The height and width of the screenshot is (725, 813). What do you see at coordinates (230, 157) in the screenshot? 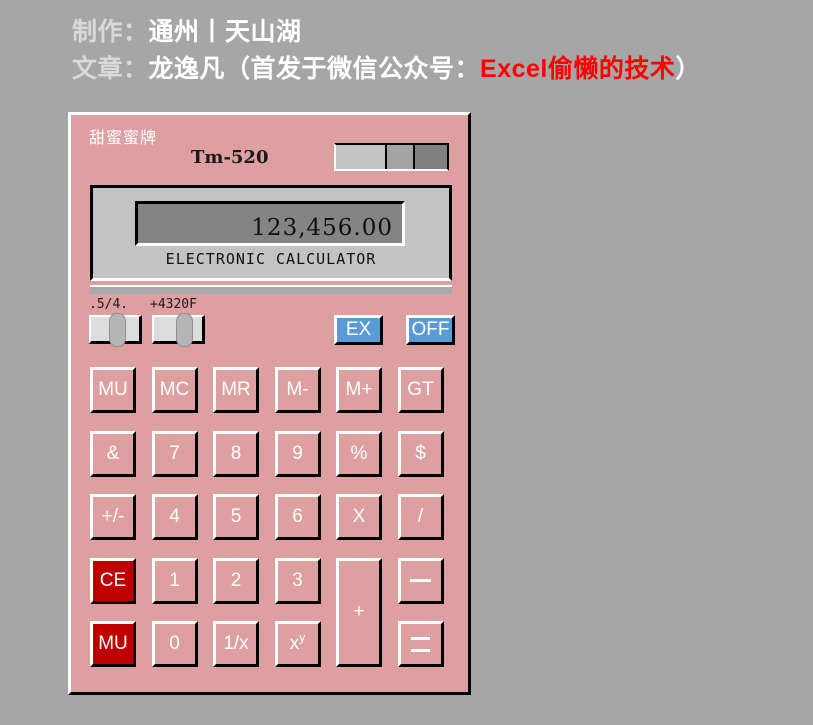
I see `model-label: Tm-520` at bounding box center [230, 157].